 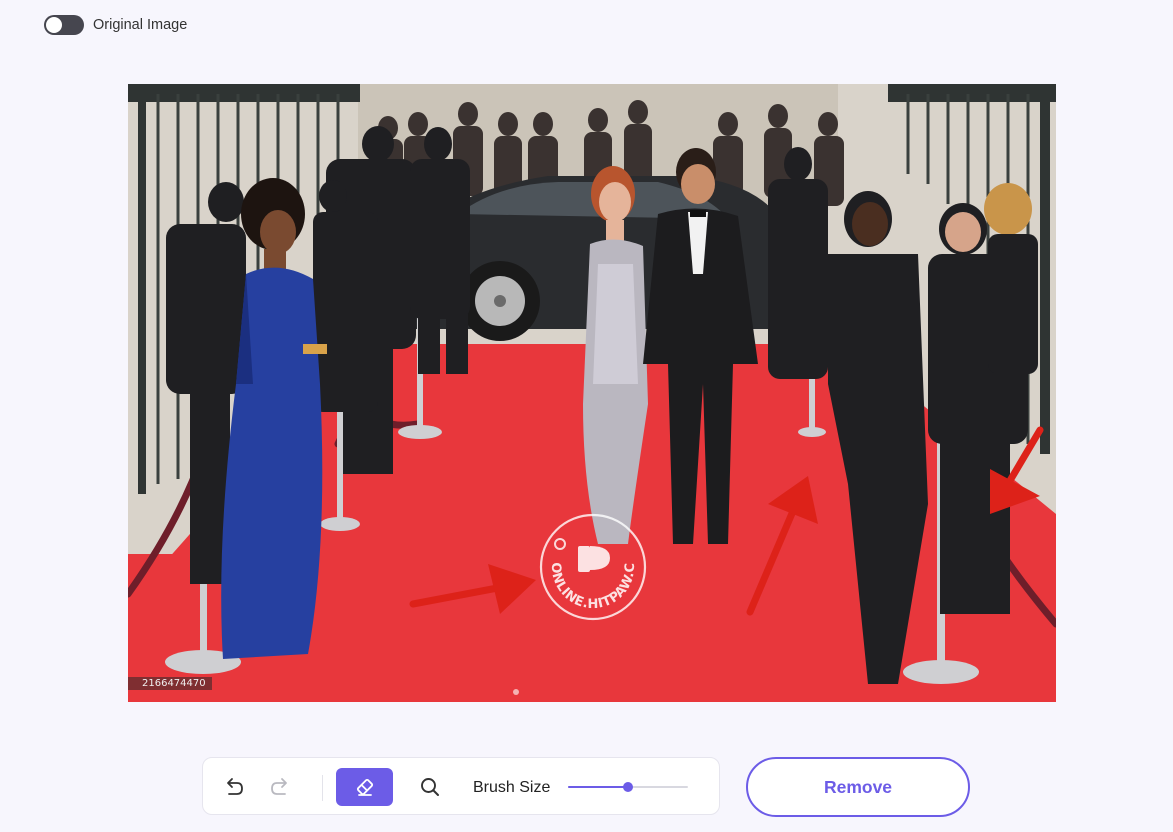 I want to click on toggle-knob, so click(x=54, y=25).